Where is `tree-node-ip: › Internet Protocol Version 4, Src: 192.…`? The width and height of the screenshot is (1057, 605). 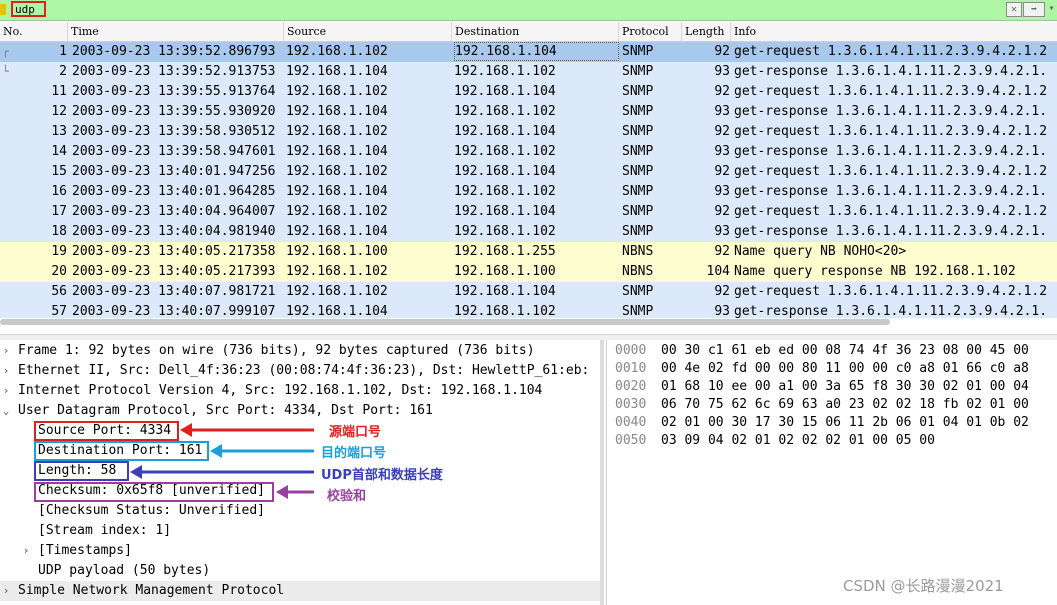 tree-node-ip: › Internet Protocol Version 4, Src: 192.… is located at coordinates (301, 391).